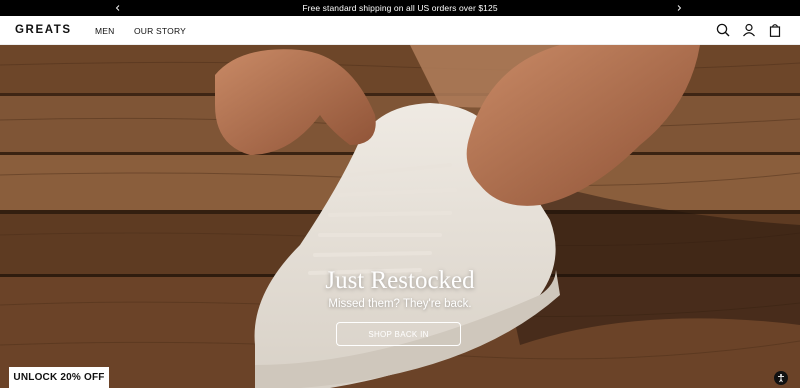 The image size is (800, 388). Describe the element at coordinates (723, 30) in the screenshot. I see `search-icon` at that location.